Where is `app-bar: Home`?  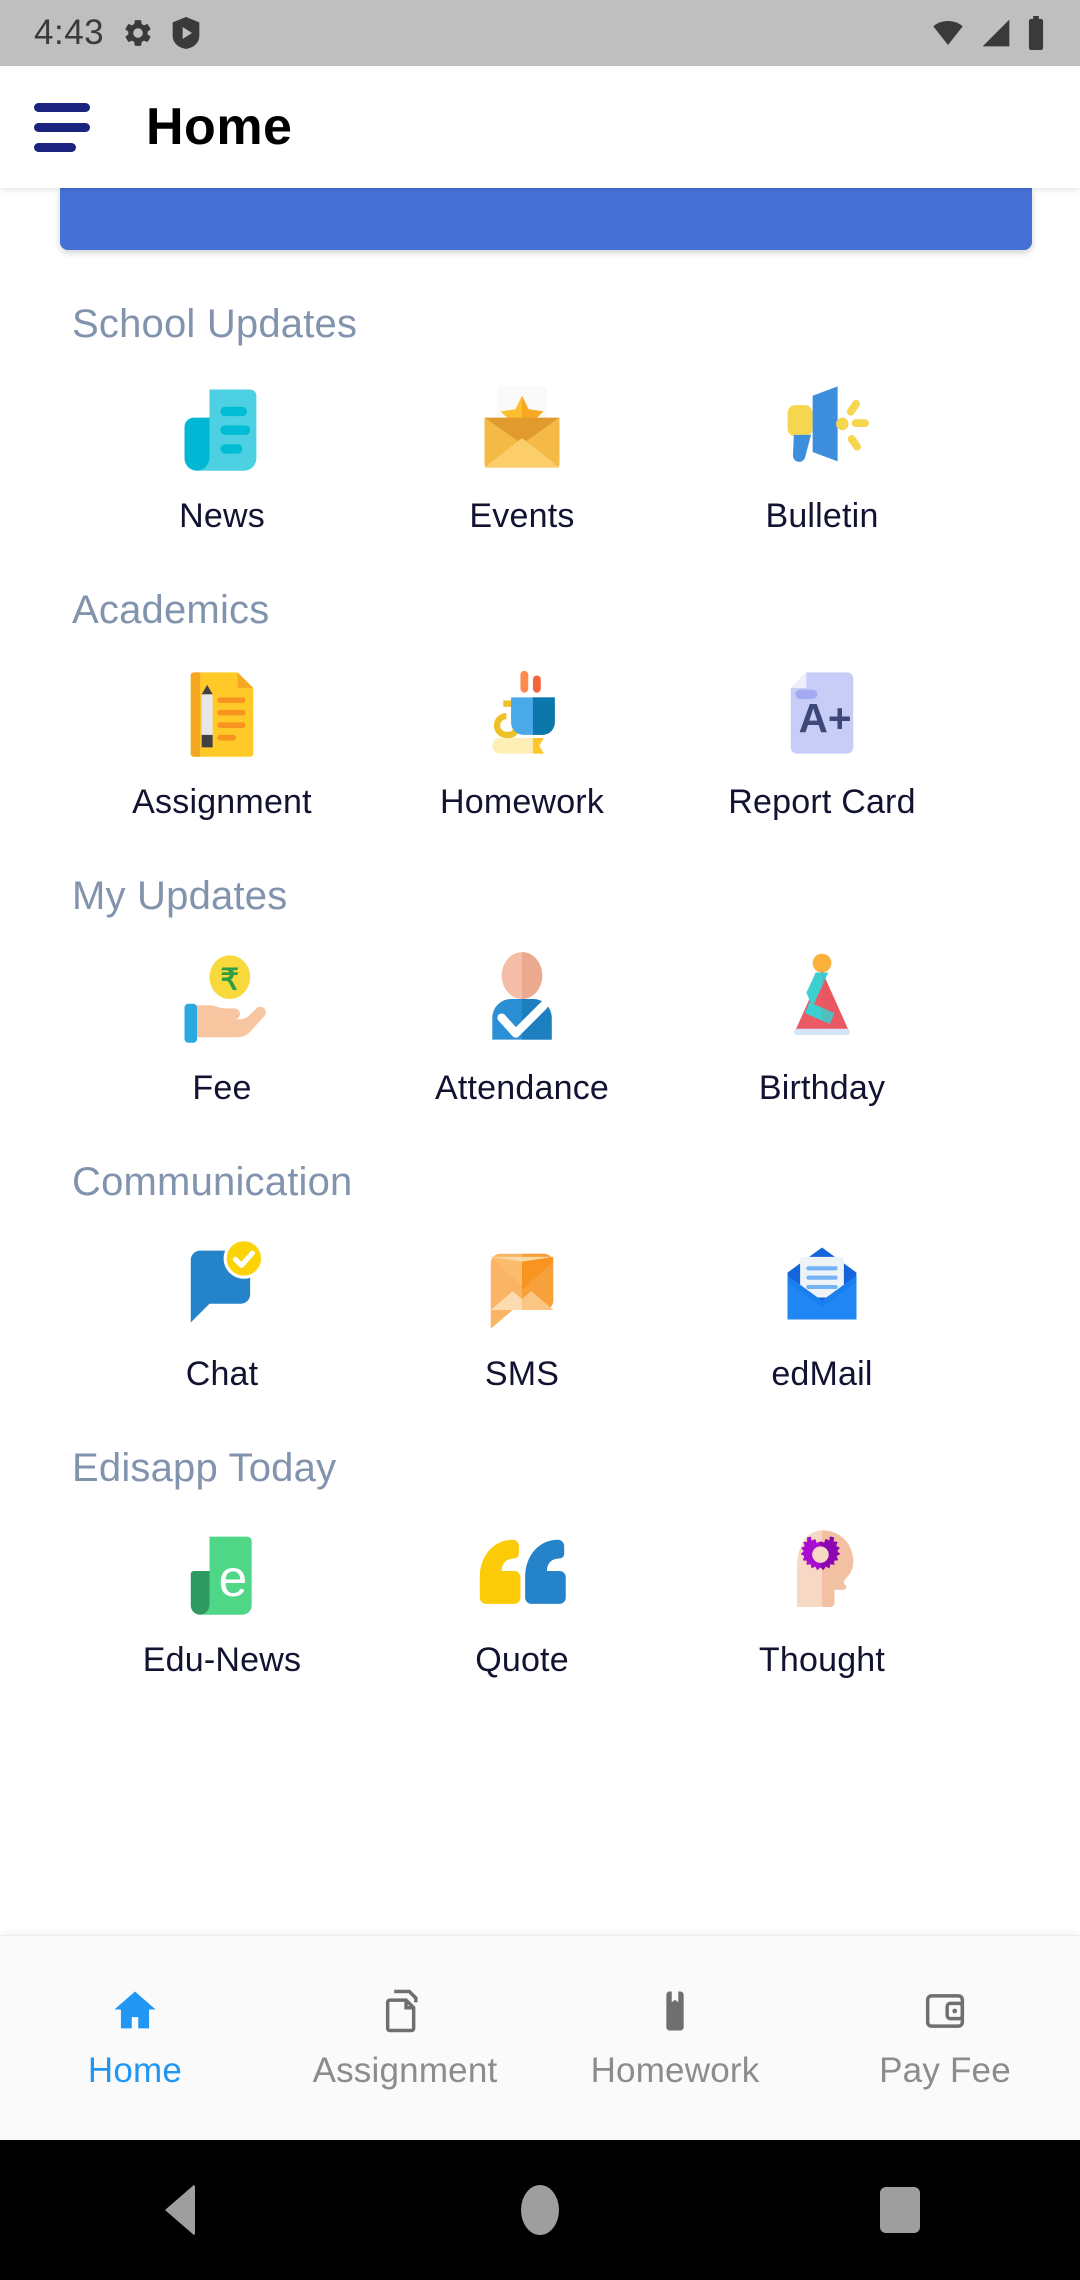 app-bar: Home is located at coordinates (540, 127).